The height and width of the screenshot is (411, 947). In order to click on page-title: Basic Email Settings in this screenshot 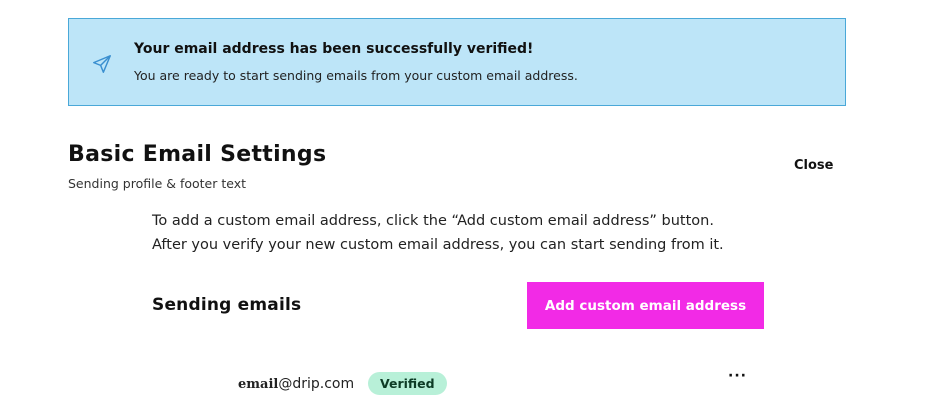, I will do `click(197, 154)`.